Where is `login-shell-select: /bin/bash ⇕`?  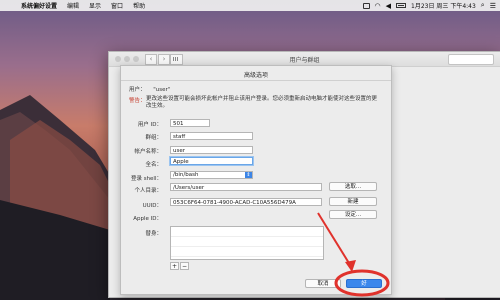
login-shell-select: /bin/bash ⇕ is located at coordinates (211, 175).